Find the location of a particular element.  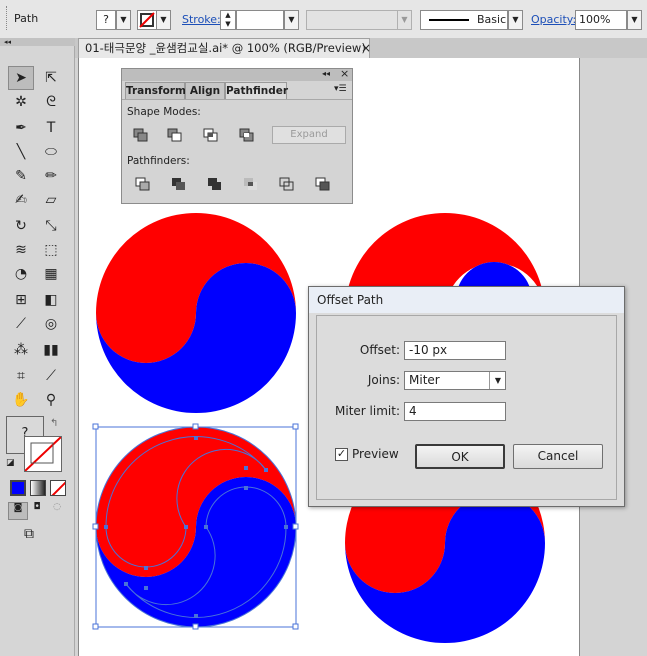

miter-limit-label: Miter limit: is located at coordinates (367, 411).